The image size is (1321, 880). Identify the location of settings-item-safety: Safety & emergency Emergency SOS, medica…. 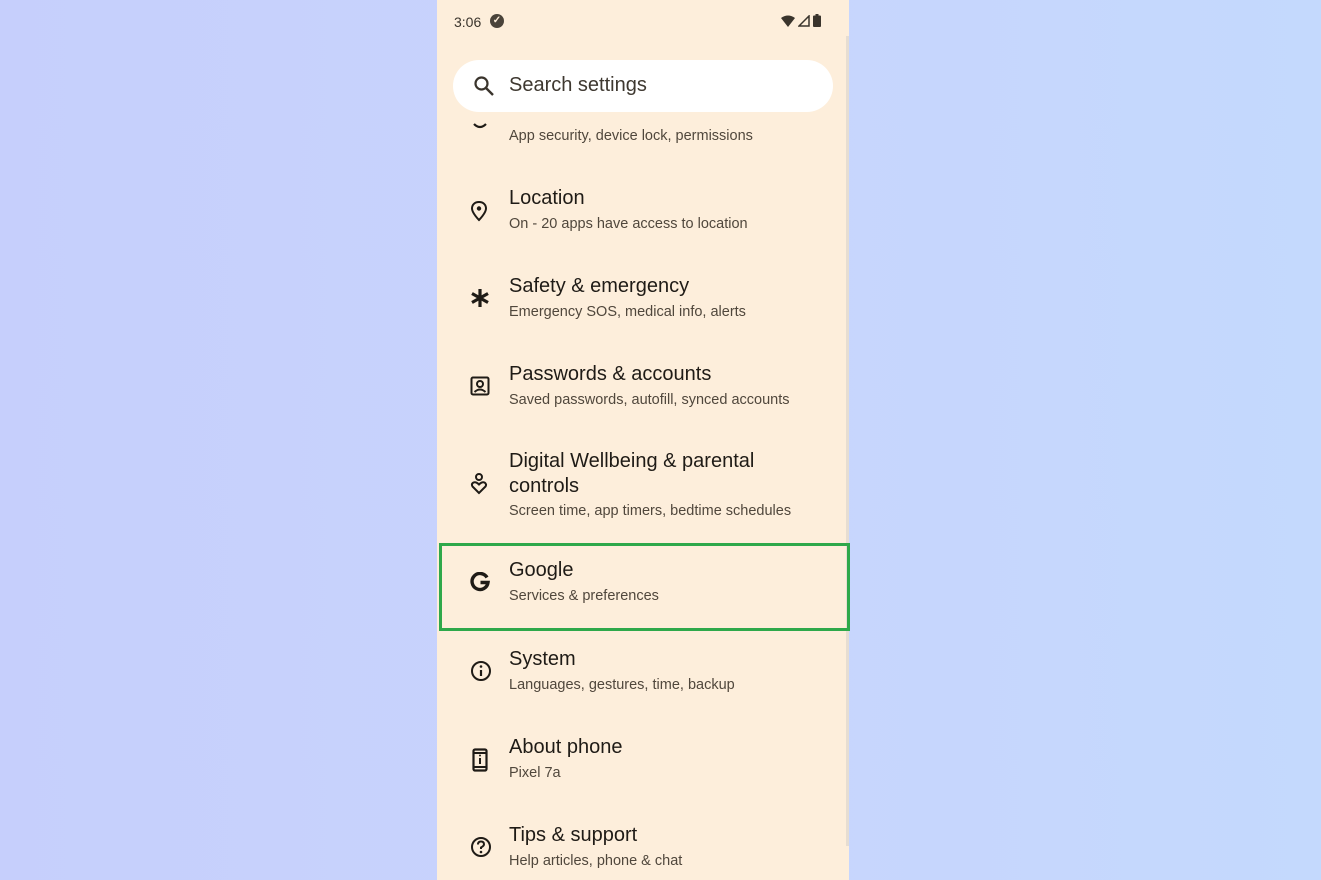
(643, 304).